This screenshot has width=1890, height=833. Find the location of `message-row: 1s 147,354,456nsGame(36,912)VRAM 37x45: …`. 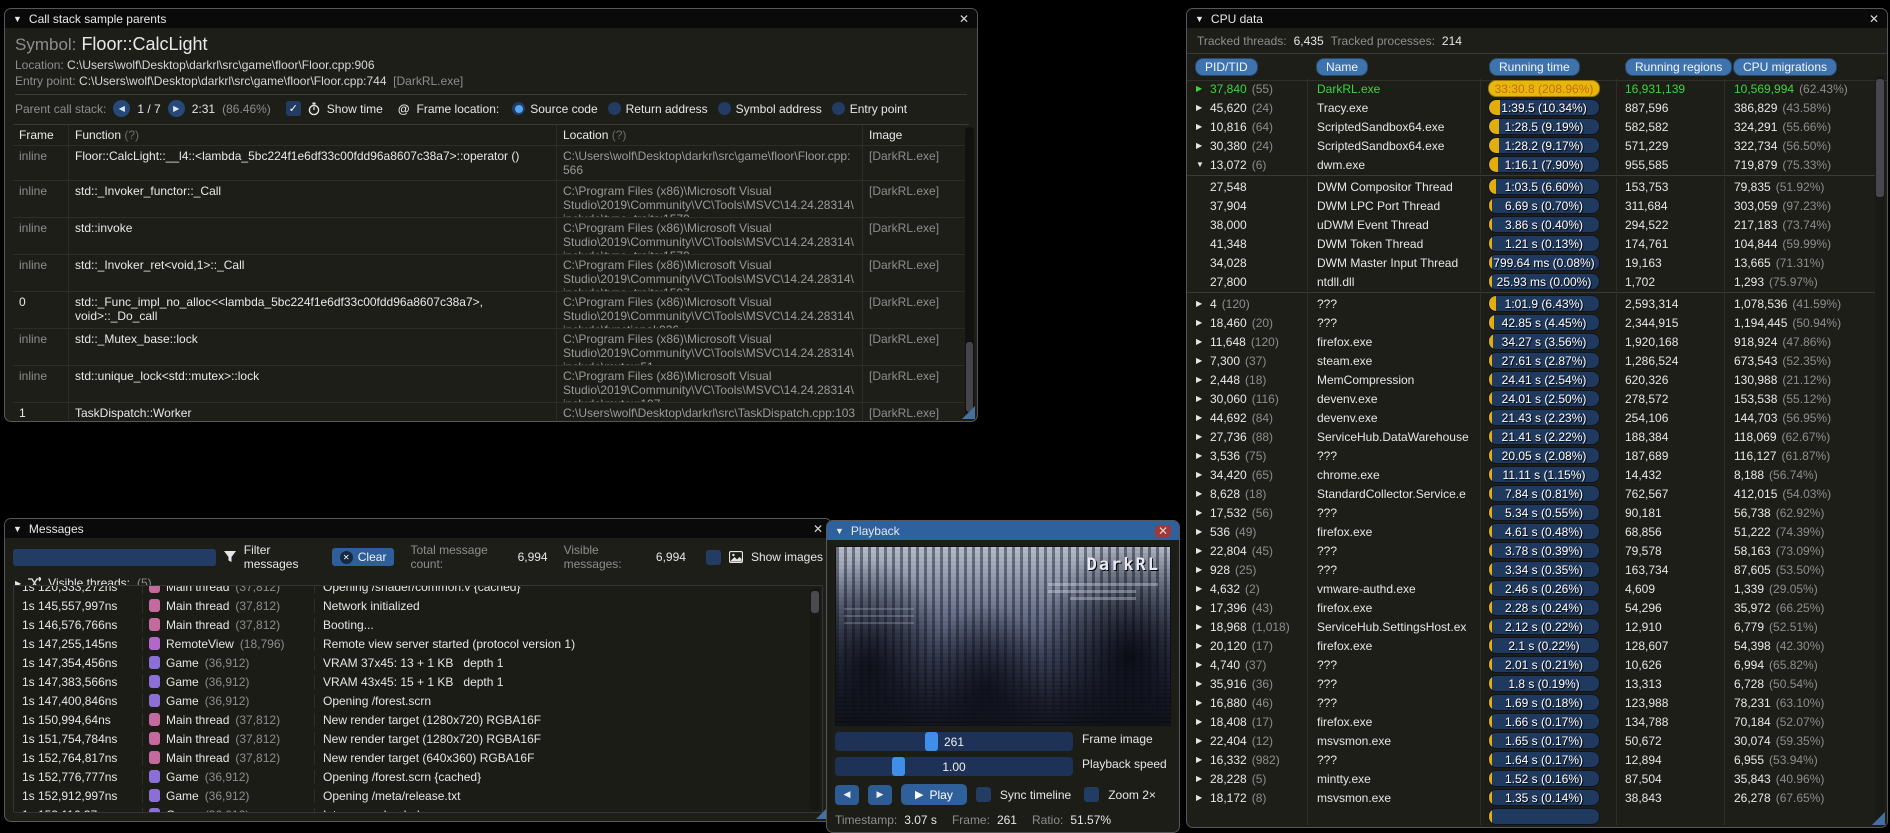

message-row: 1s 147,354,456nsGame(36,912)VRAM 37x45: … is located at coordinates (418, 662).